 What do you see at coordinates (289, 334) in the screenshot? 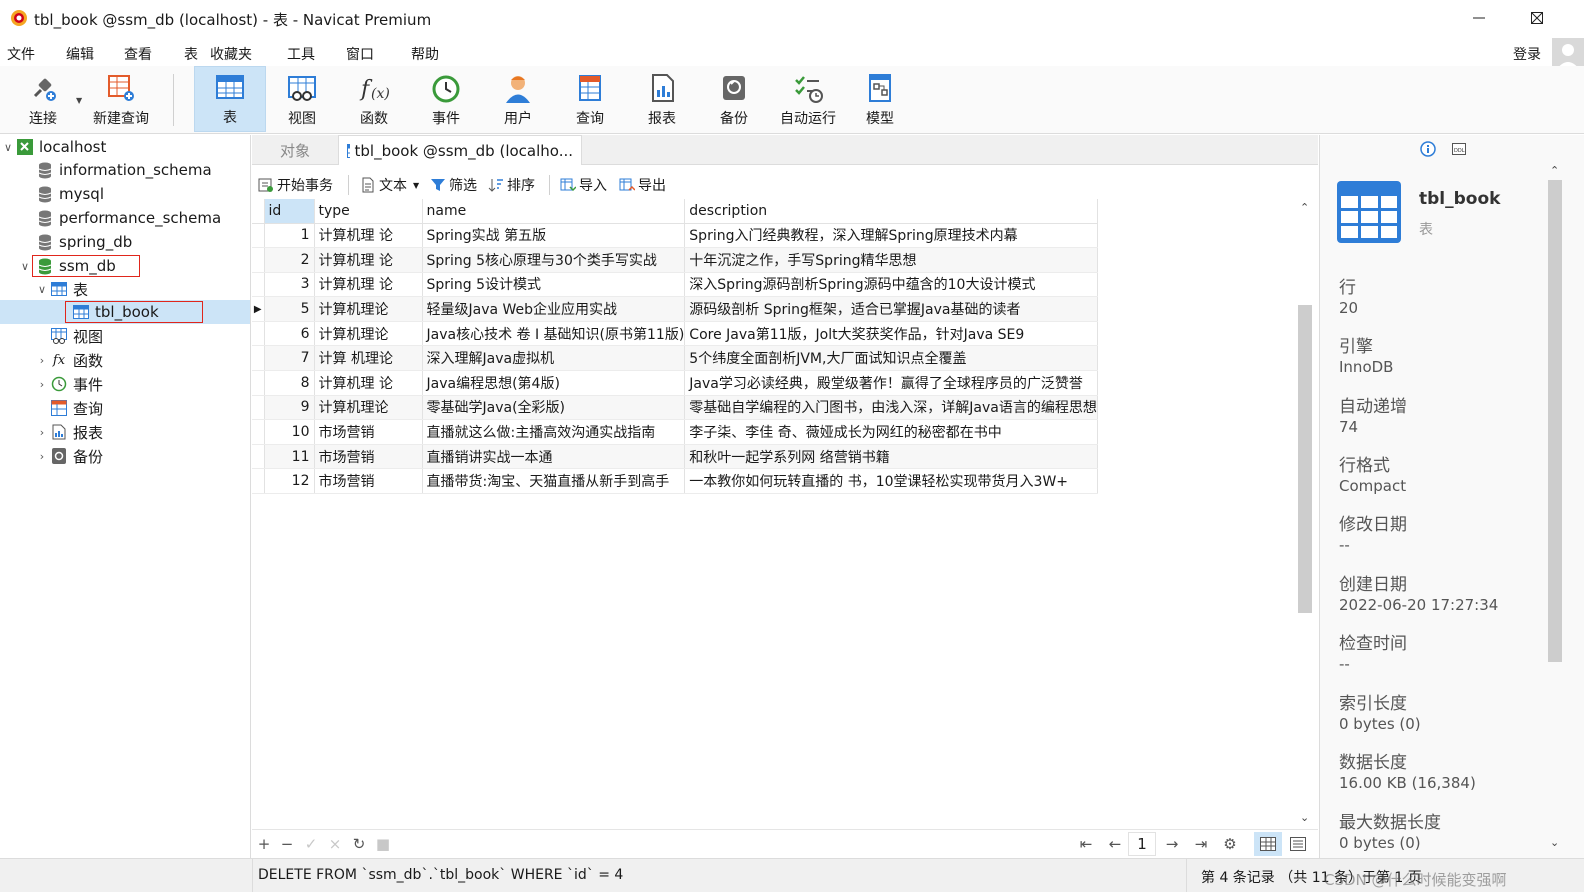
I see `cell-id: 6` at bounding box center [289, 334].